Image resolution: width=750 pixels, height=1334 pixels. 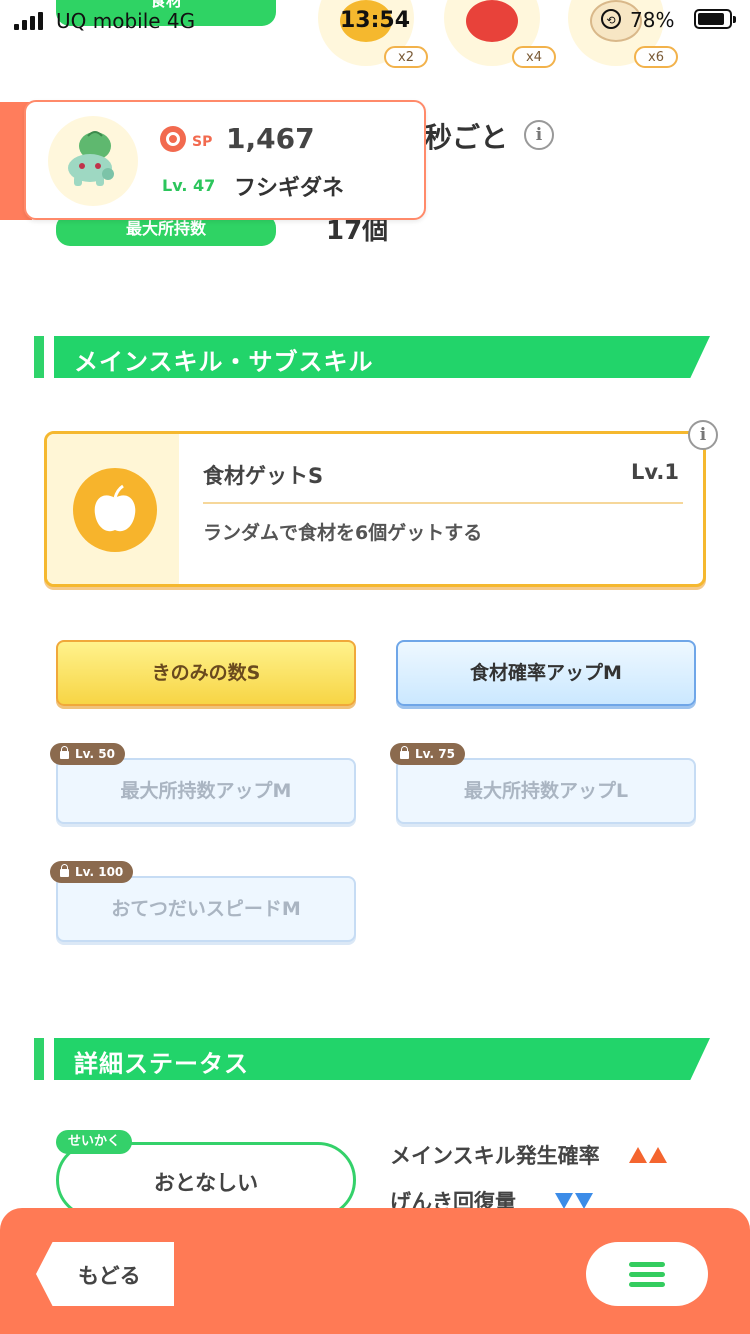 What do you see at coordinates (375, 1271) in the screenshot?
I see `bottom-bar: もどる` at bounding box center [375, 1271].